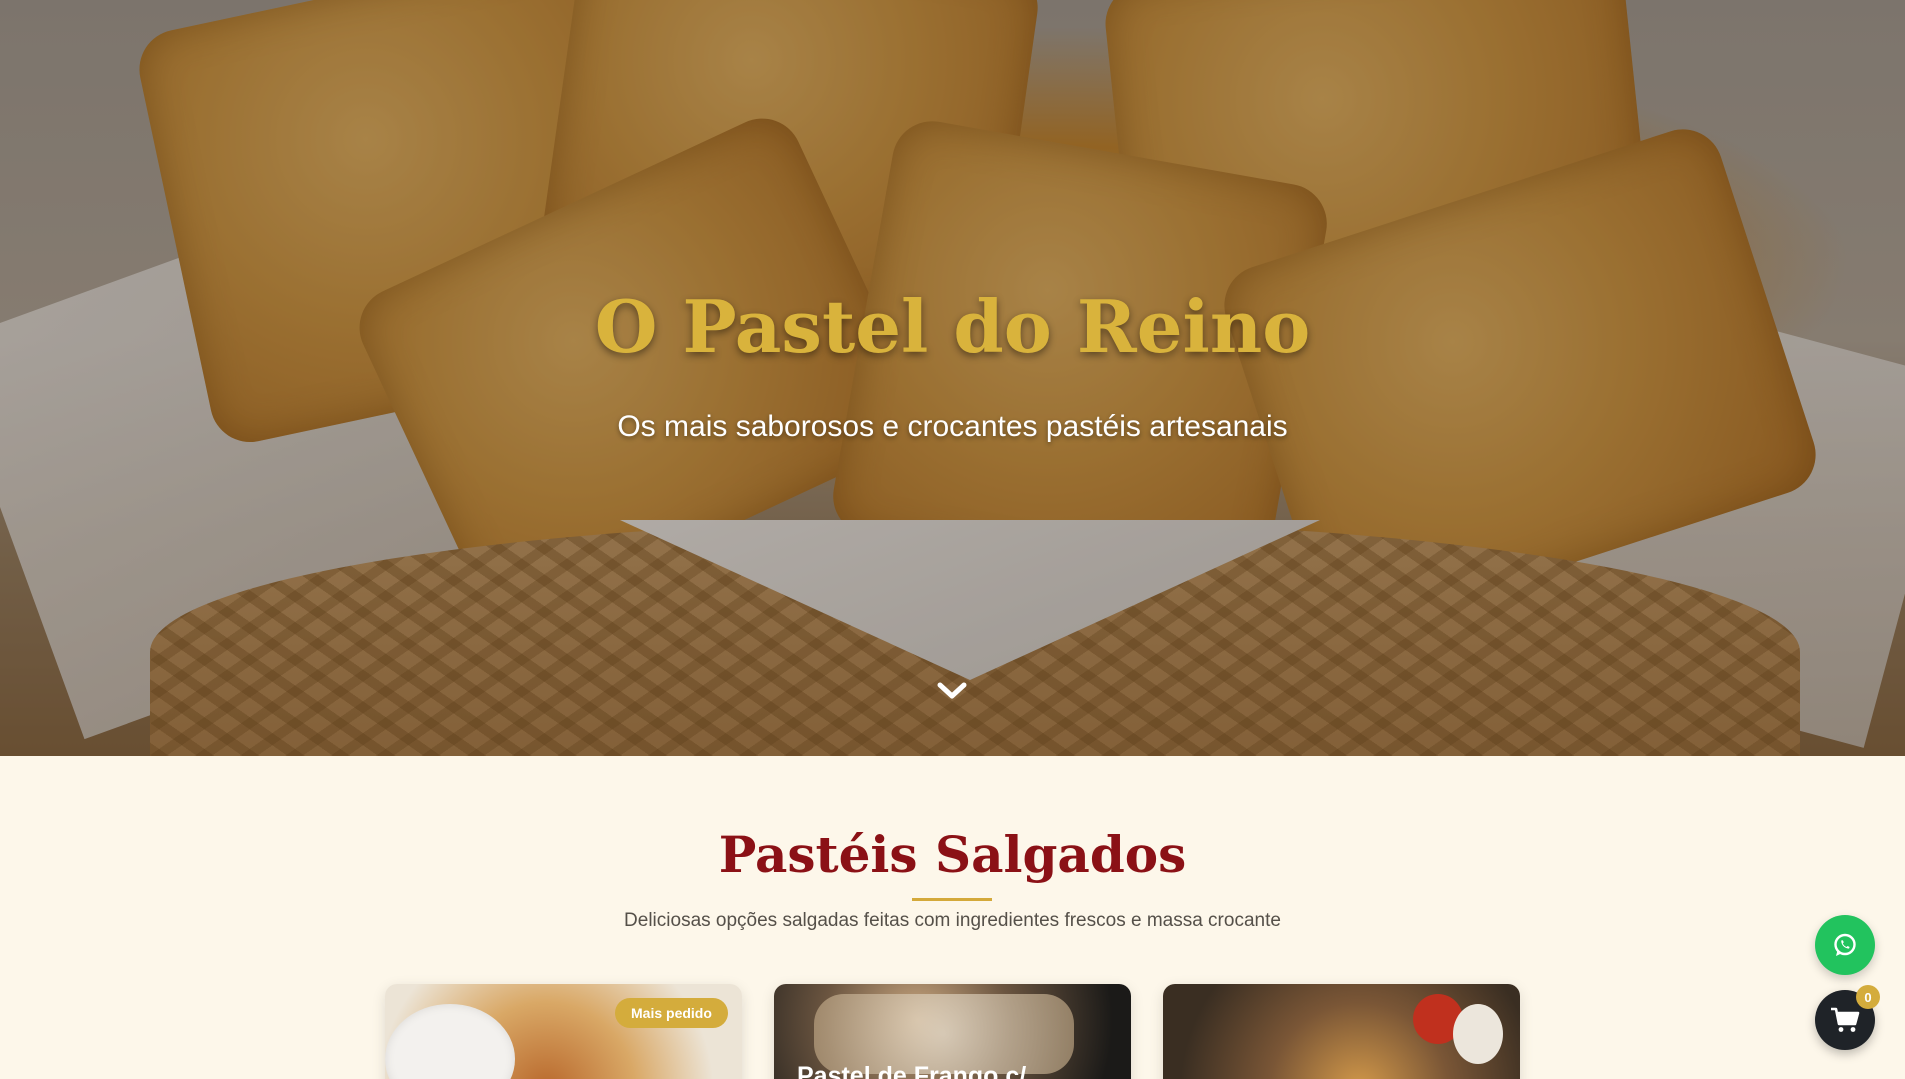 The width and height of the screenshot is (1905, 1079). Describe the element at coordinates (957, 1070) in the screenshot. I see `product-title: Pastel de Frango c/` at that location.